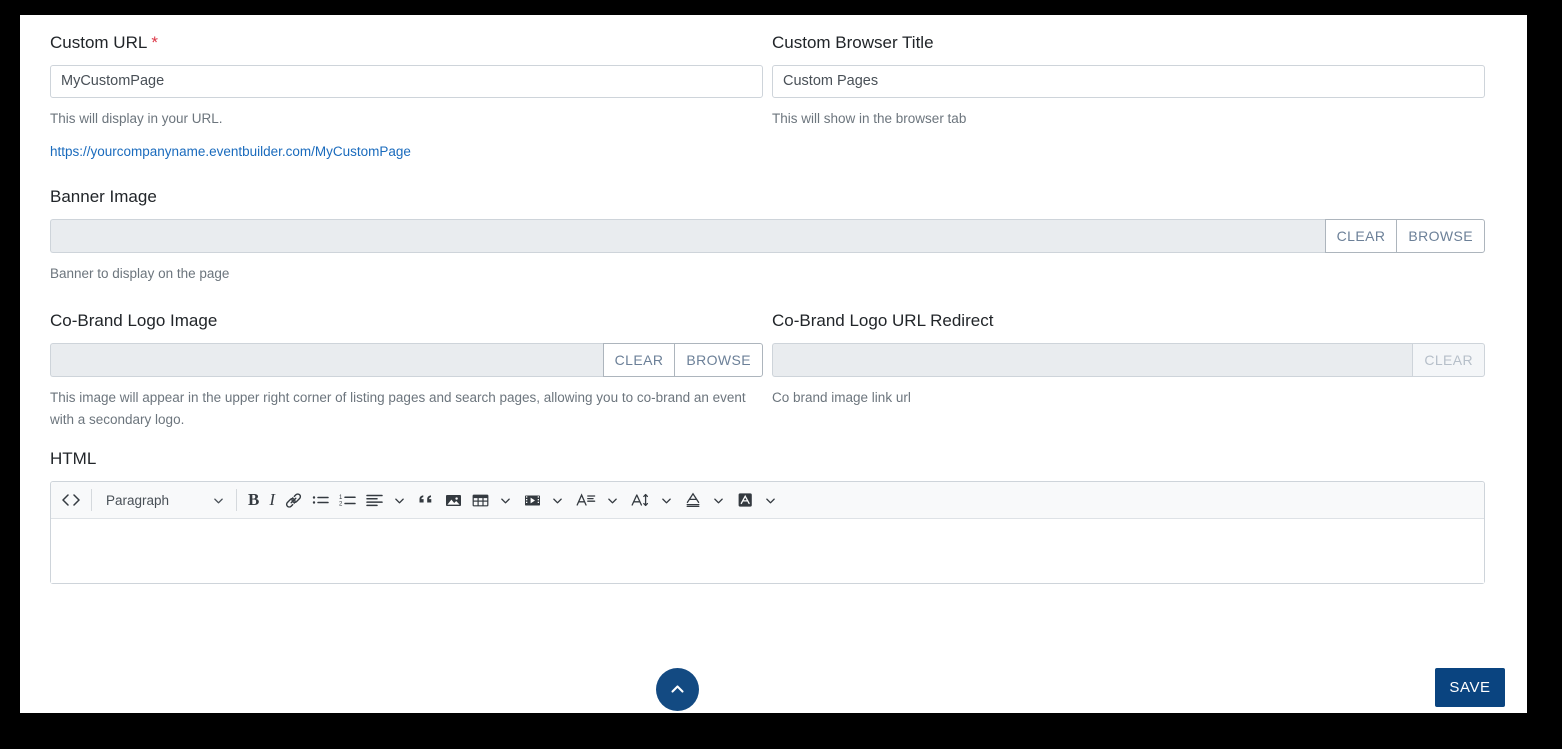 This screenshot has width=1562, height=749. I want to click on scroll-to-top-button, so click(677, 689).